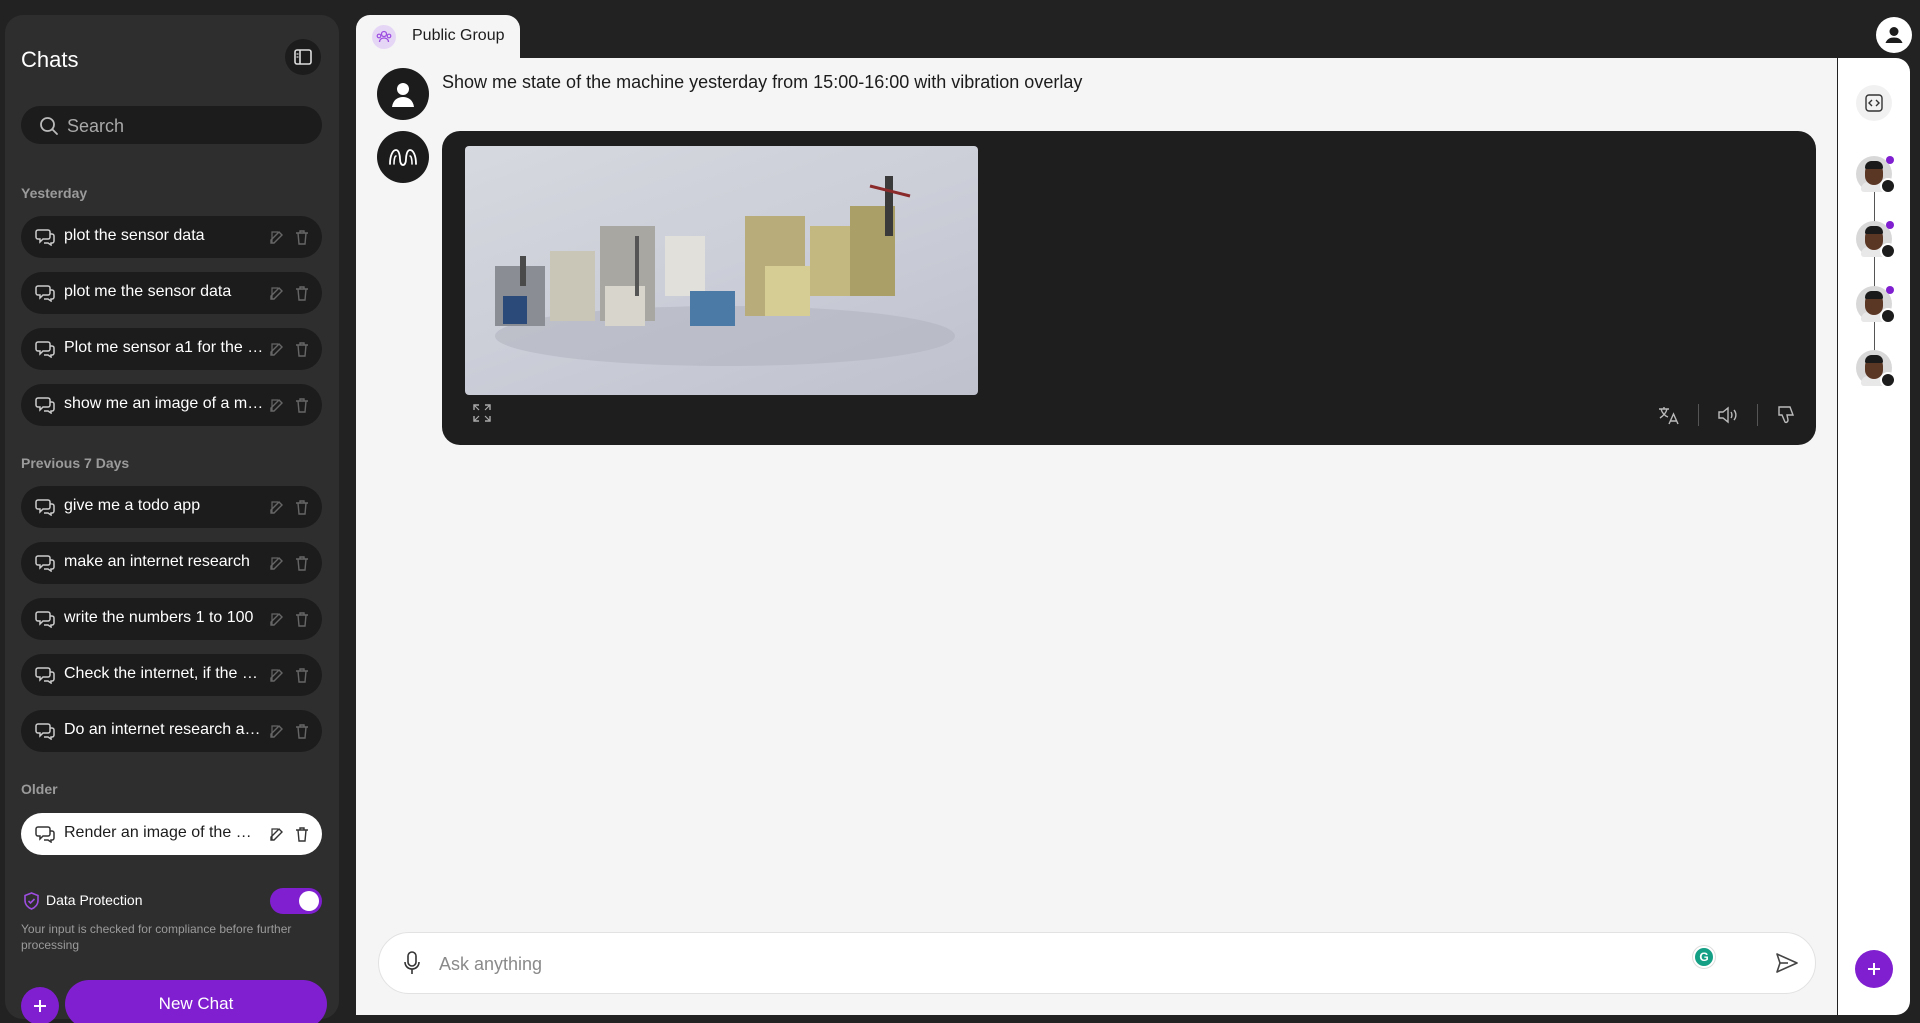 The width and height of the screenshot is (1920, 1023). Describe the element at coordinates (1059, 964) in the screenshot. I see `message-input` at that location.